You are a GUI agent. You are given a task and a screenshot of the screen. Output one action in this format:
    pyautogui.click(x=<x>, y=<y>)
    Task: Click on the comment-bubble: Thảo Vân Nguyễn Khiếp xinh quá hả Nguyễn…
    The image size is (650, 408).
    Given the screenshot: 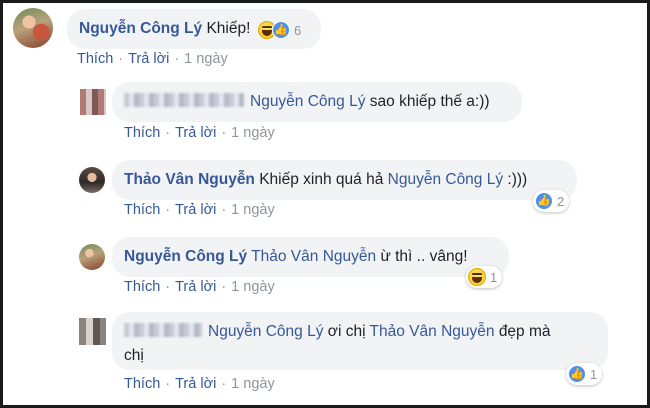 What is the action you would take?
    pyautogui.click(x=344, y=180)
    